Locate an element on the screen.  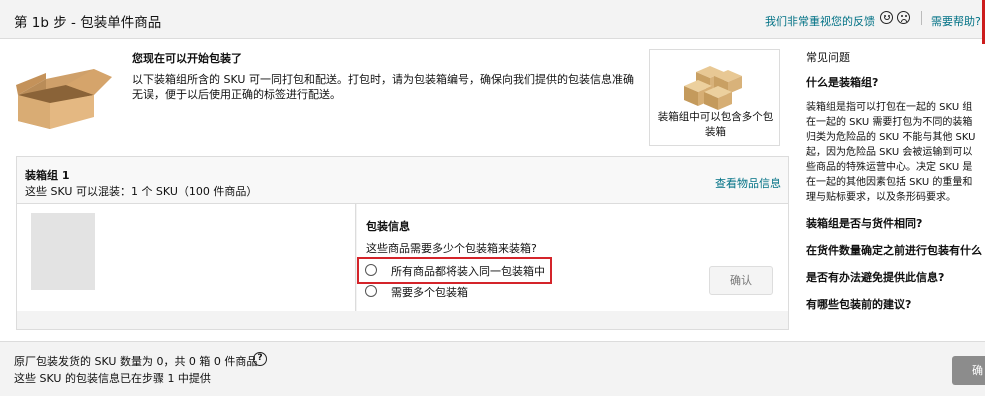
faq-question-2: 装箱组是否与货件相同? is located at coordinates (895, 223).